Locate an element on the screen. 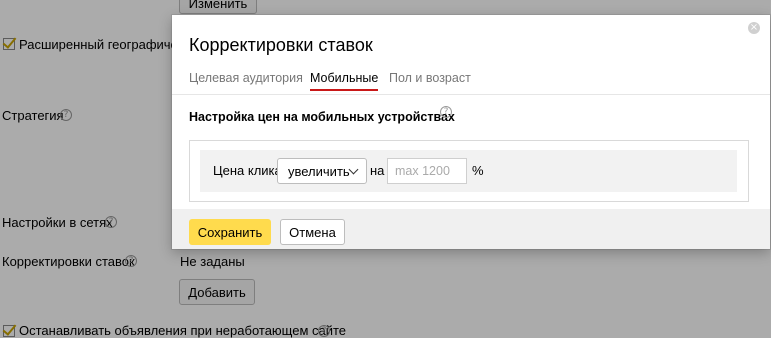 This screenshot has height=338, width=771. mode-select: увеличить is located at coordinates (322, 171).